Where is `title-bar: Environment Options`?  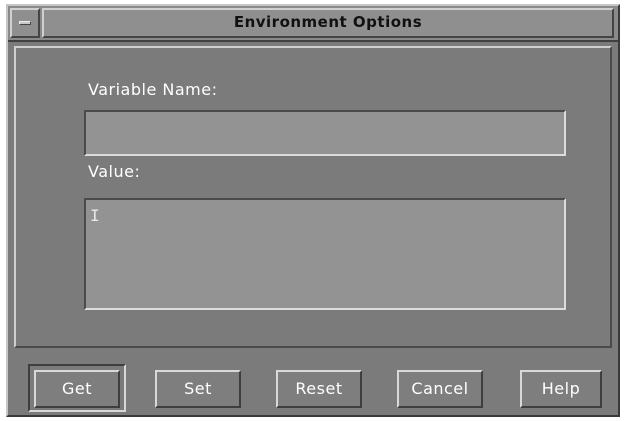
title-bar: Environment Options is located at coordinates (313, 24).